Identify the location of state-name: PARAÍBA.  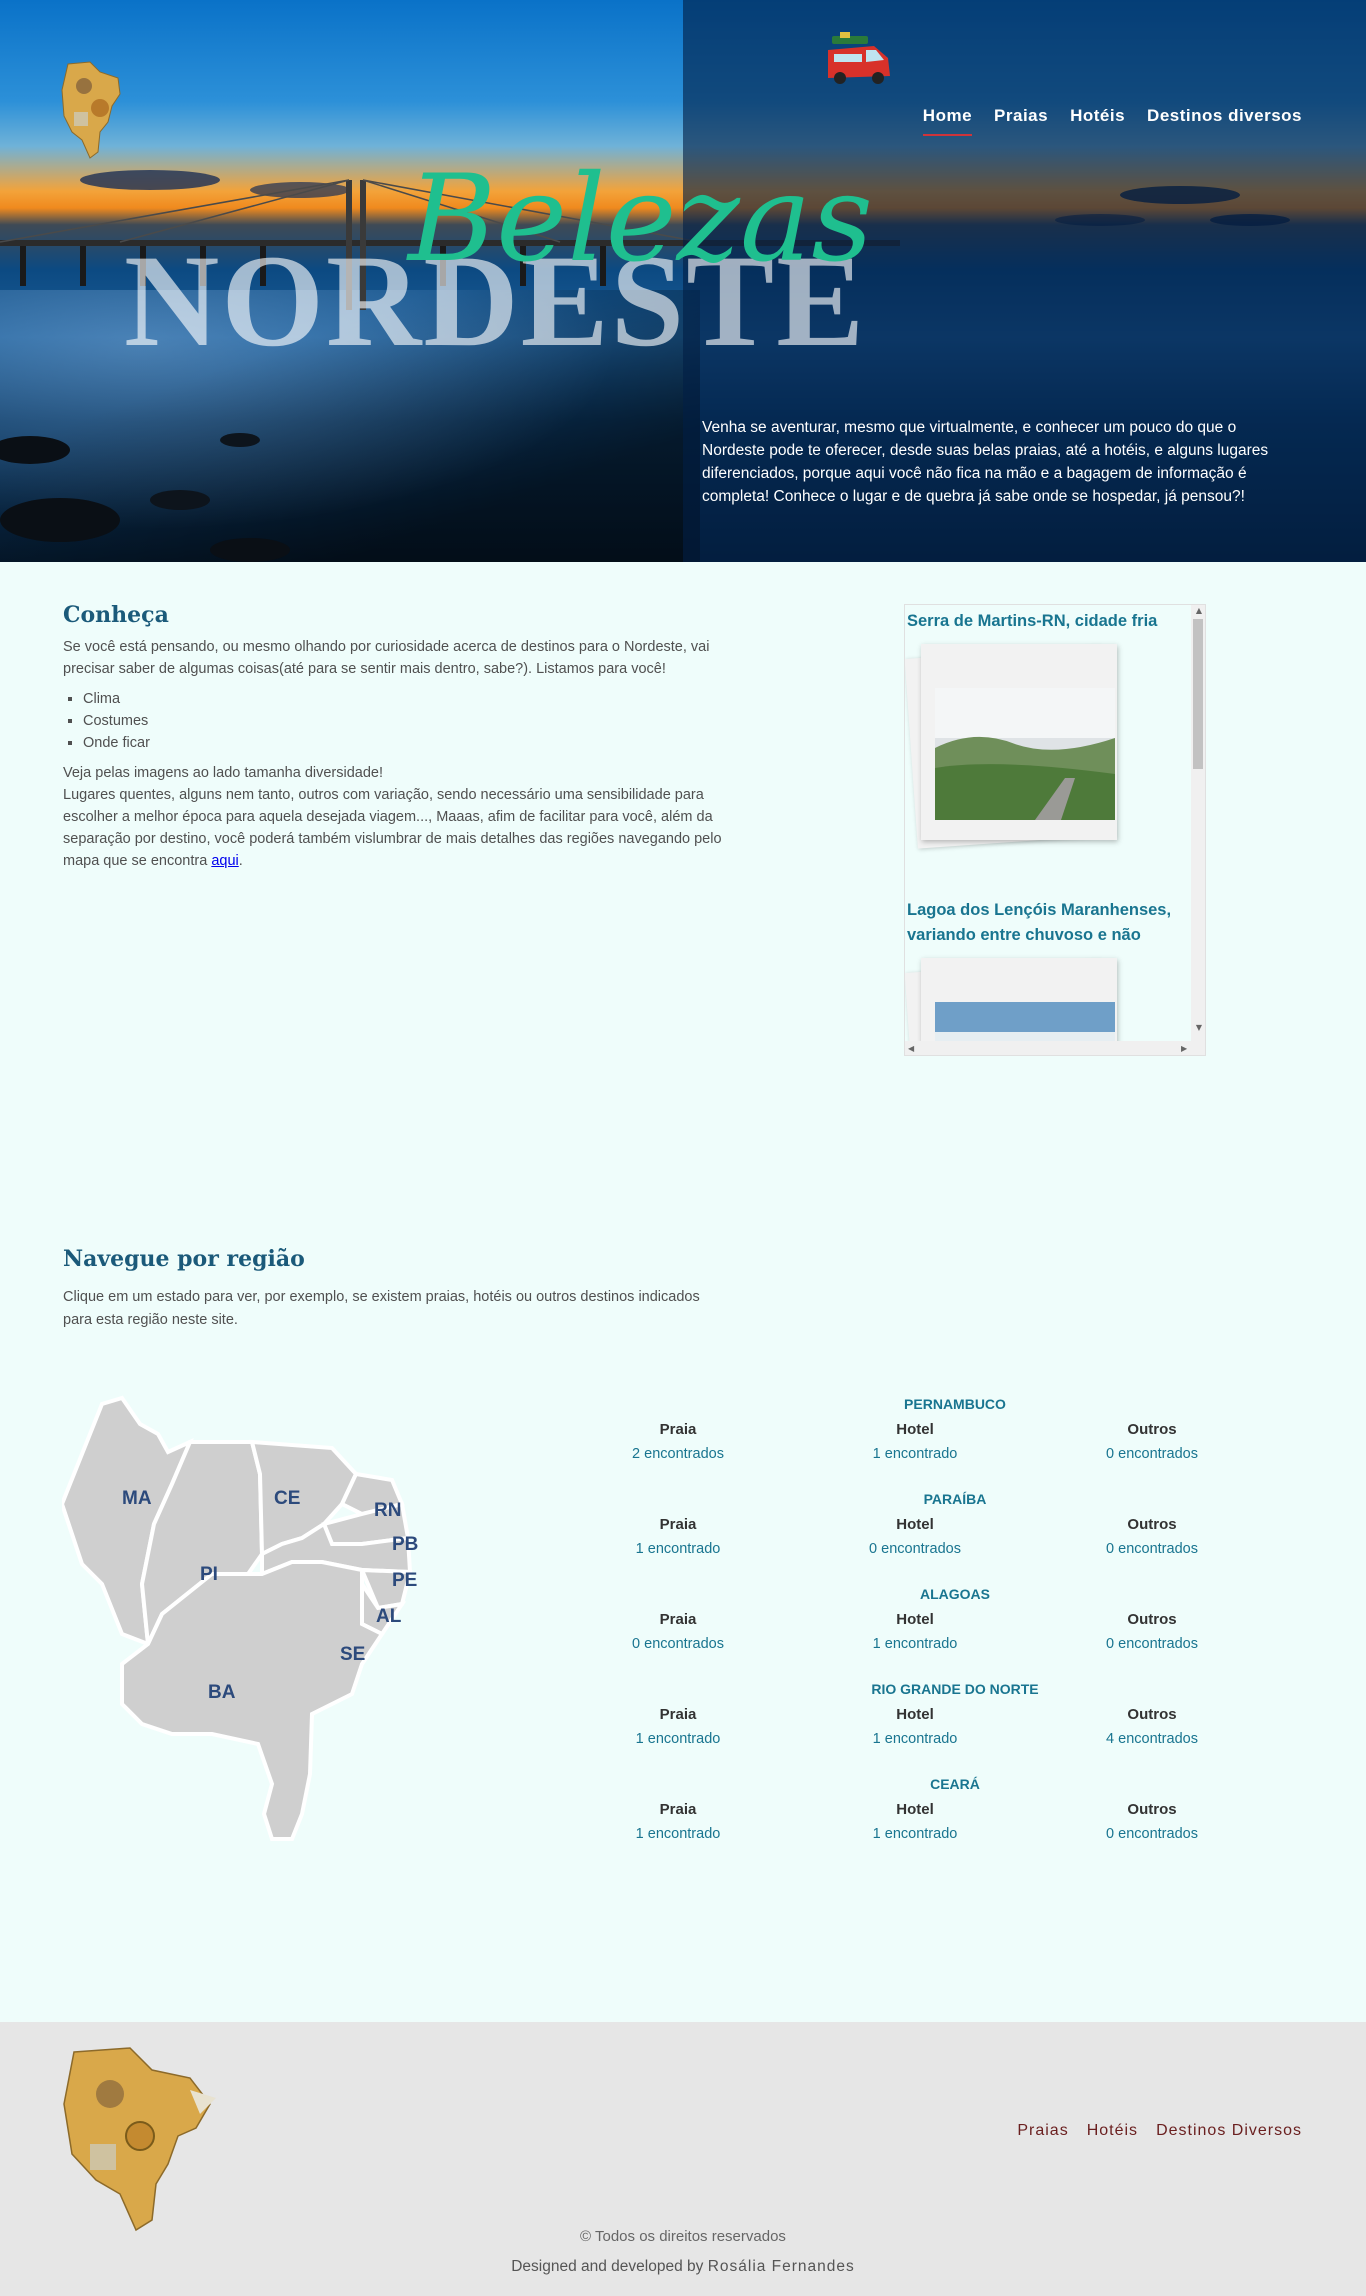
(955, 1499).